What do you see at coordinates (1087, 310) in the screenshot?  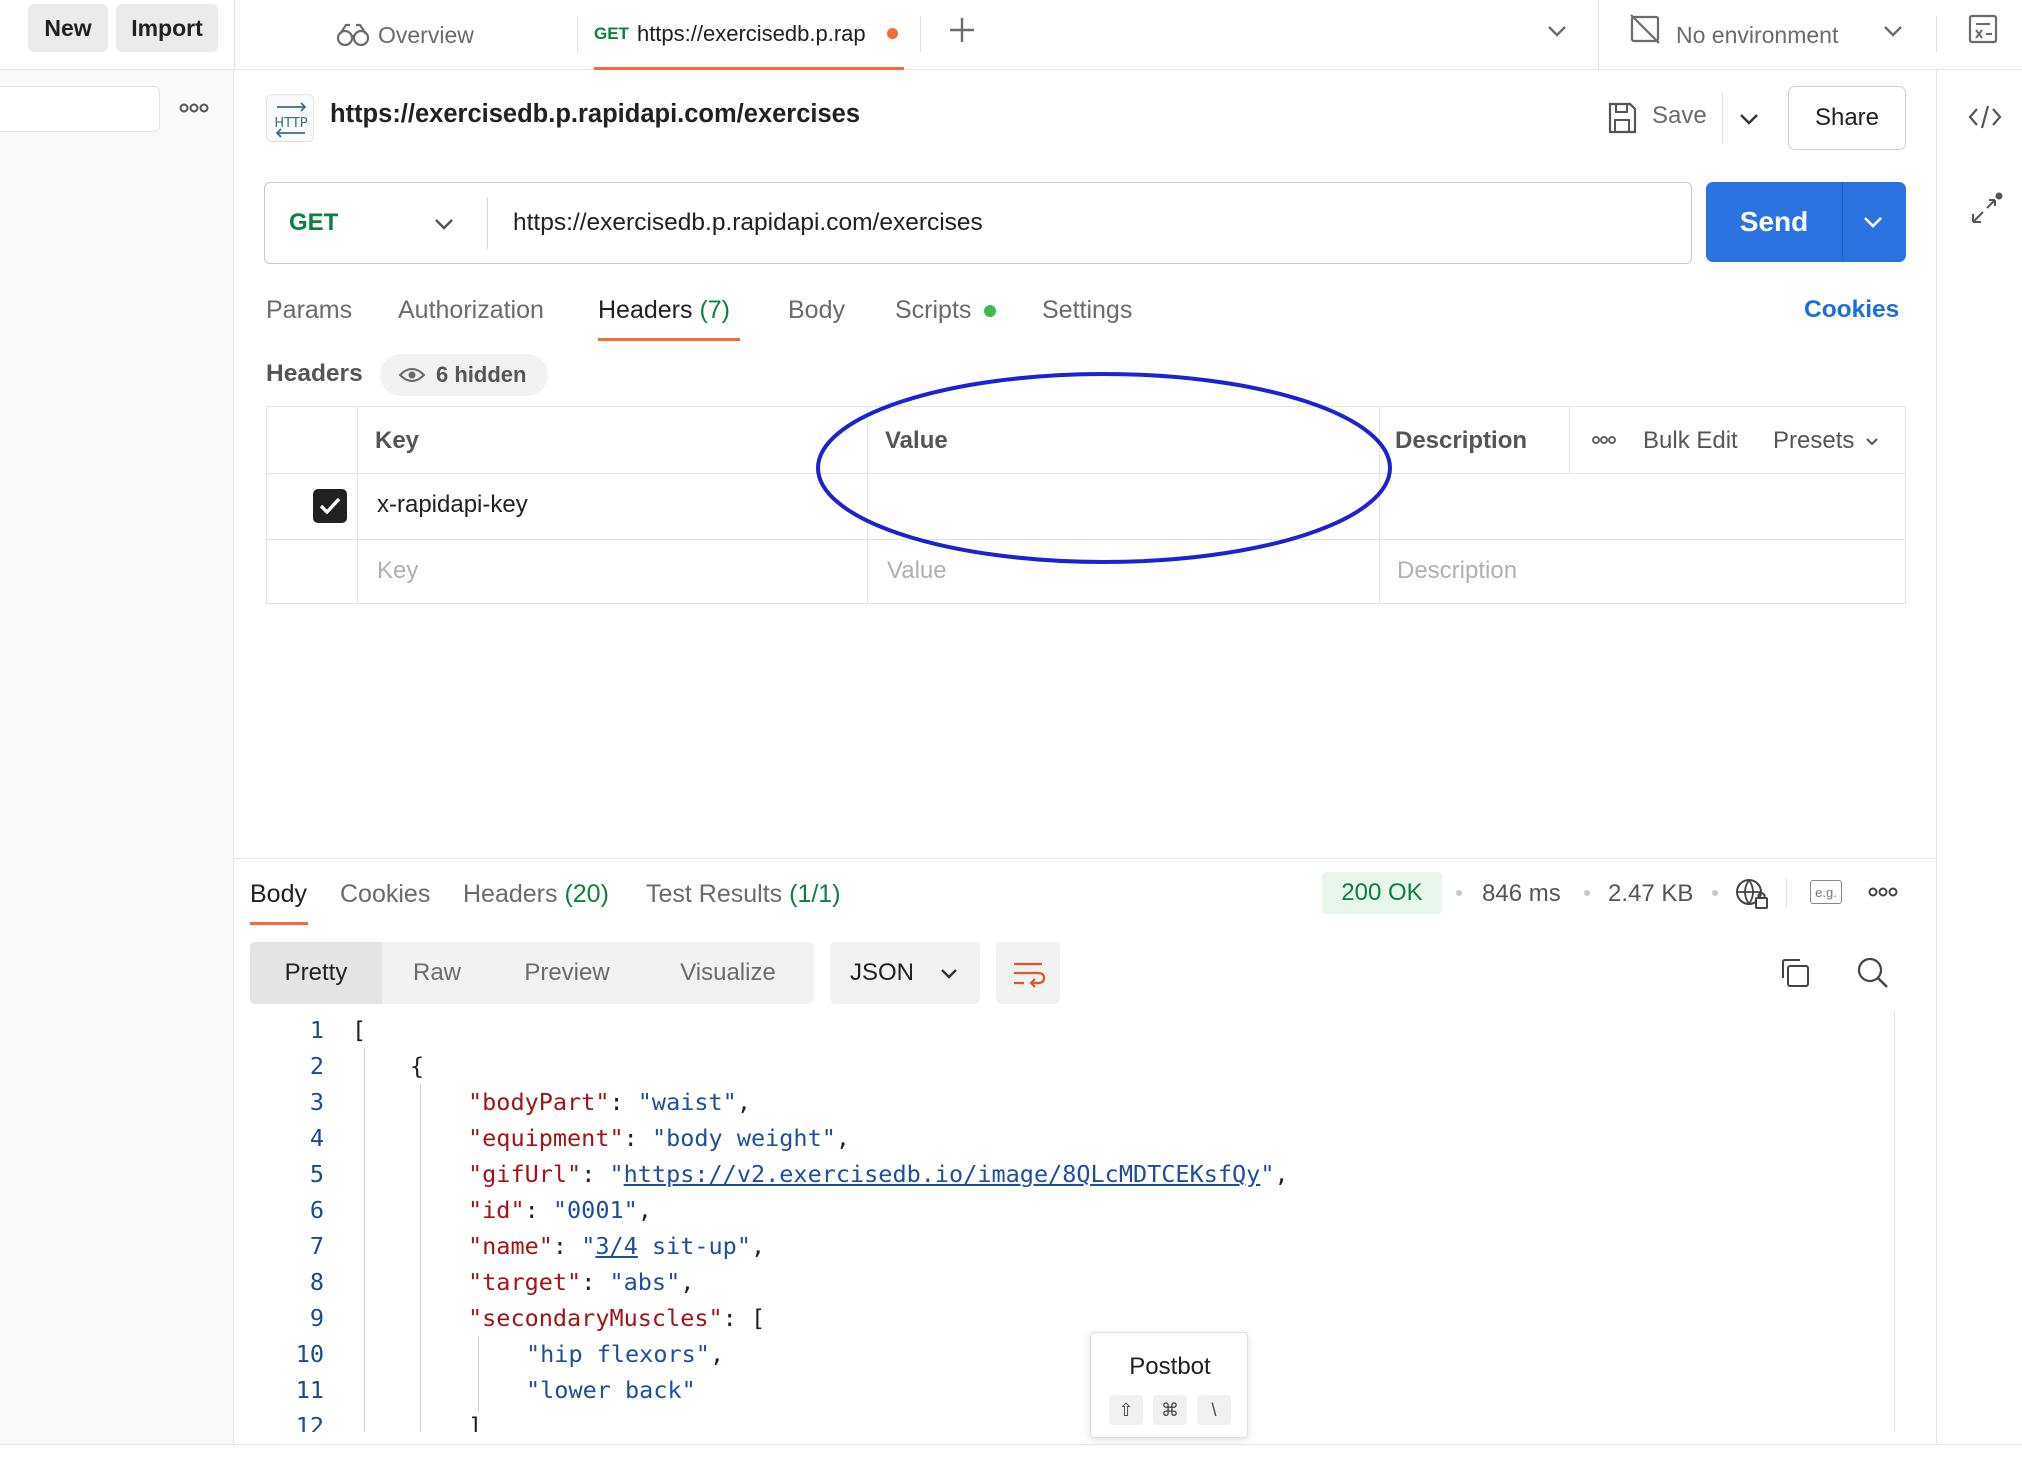 I see `tab-settings: Settings` at bounding box center [1087, 310].